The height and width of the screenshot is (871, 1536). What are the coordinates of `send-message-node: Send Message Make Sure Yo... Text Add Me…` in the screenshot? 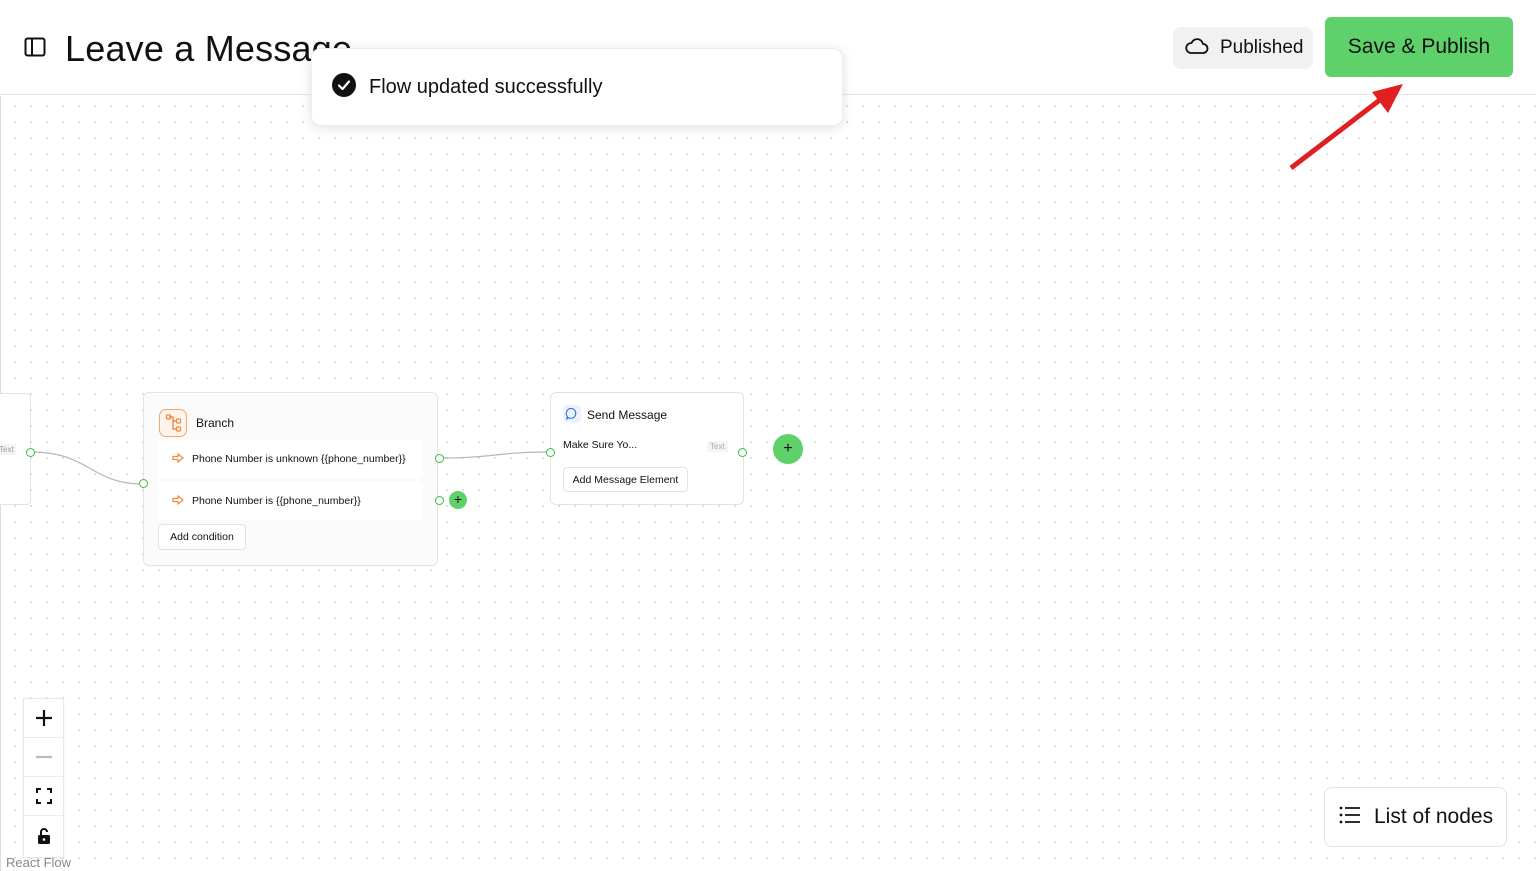 It's located at (647, 448).